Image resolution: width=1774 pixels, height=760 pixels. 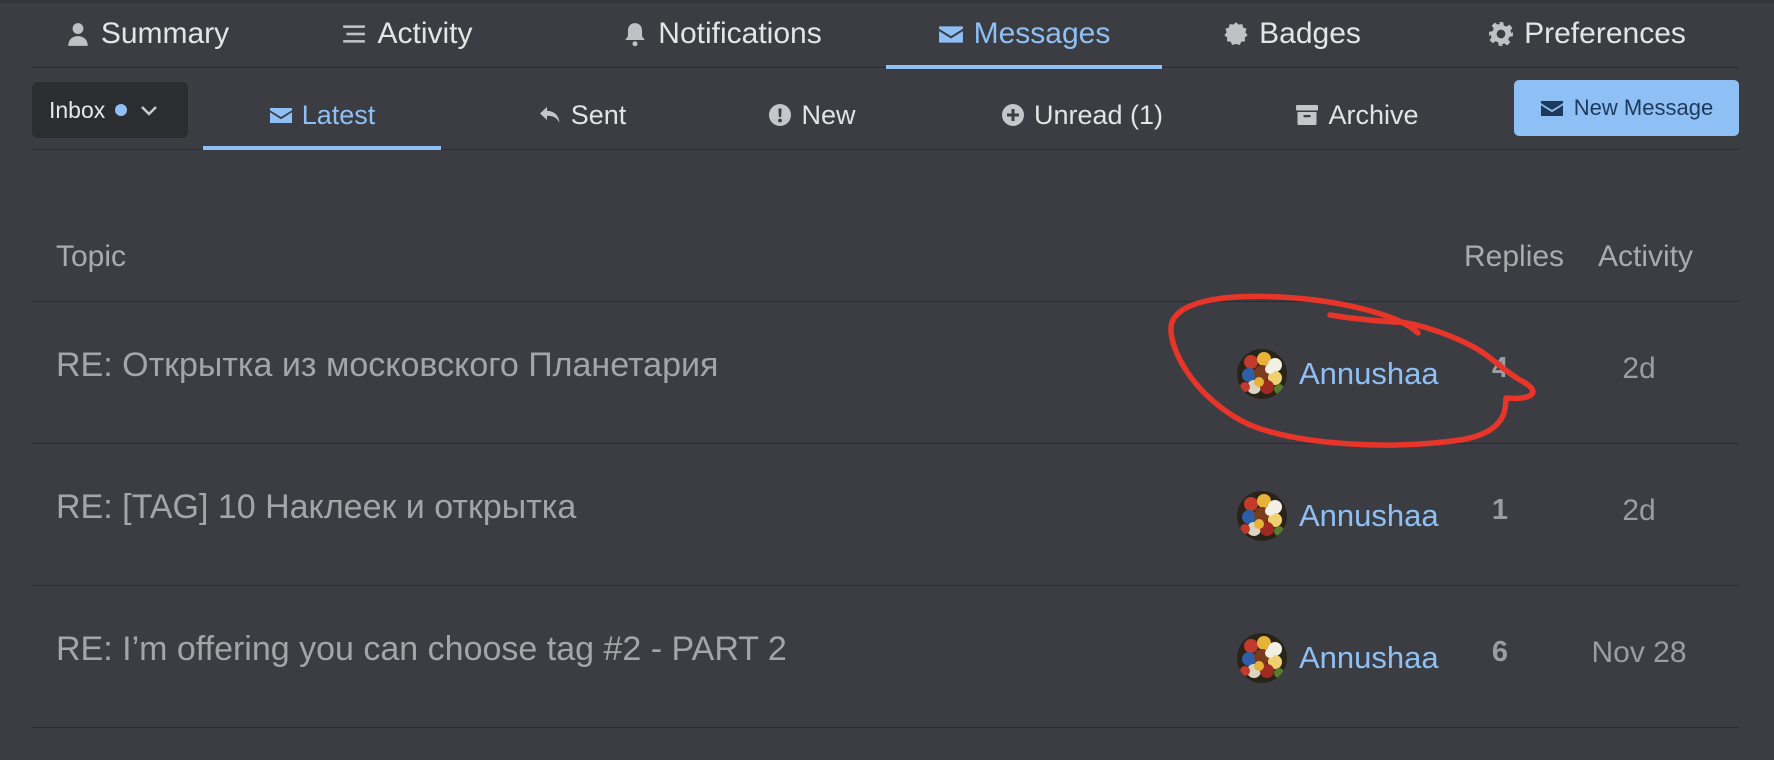 I want to click on tab-sent-label: Sent, so click(x=598, y=114).